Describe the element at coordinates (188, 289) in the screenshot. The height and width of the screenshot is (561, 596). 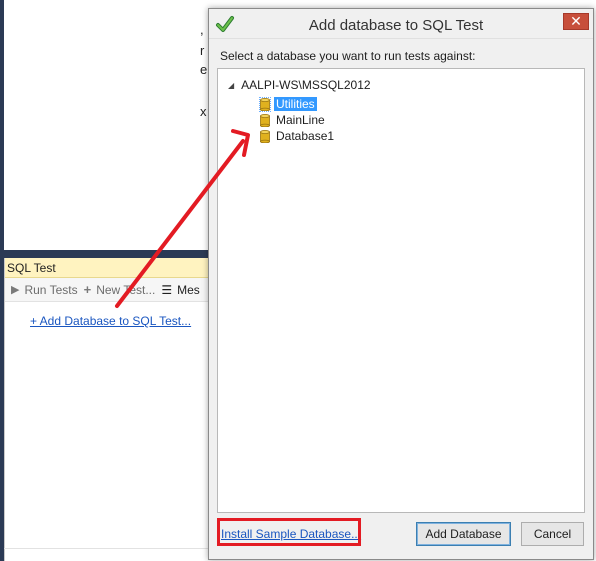
I see `messages-label: Mes` at that location.